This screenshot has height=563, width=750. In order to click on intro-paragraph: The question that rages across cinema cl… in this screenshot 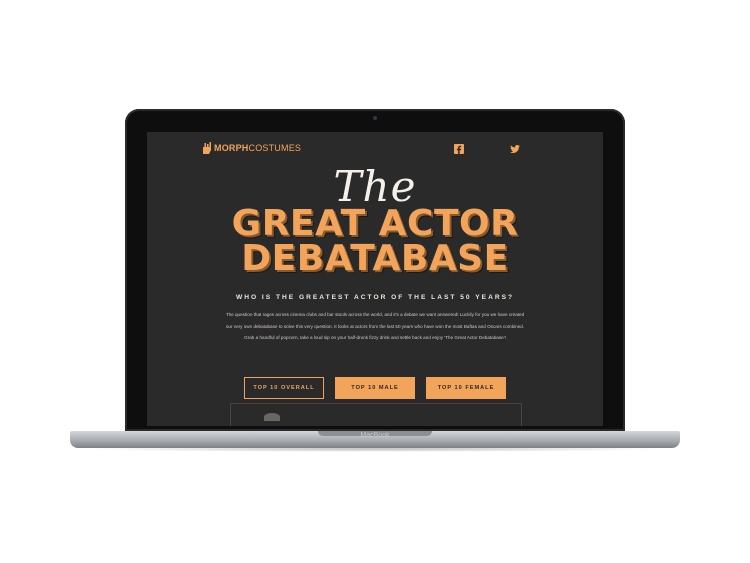, I will do `click(375, 326)`.